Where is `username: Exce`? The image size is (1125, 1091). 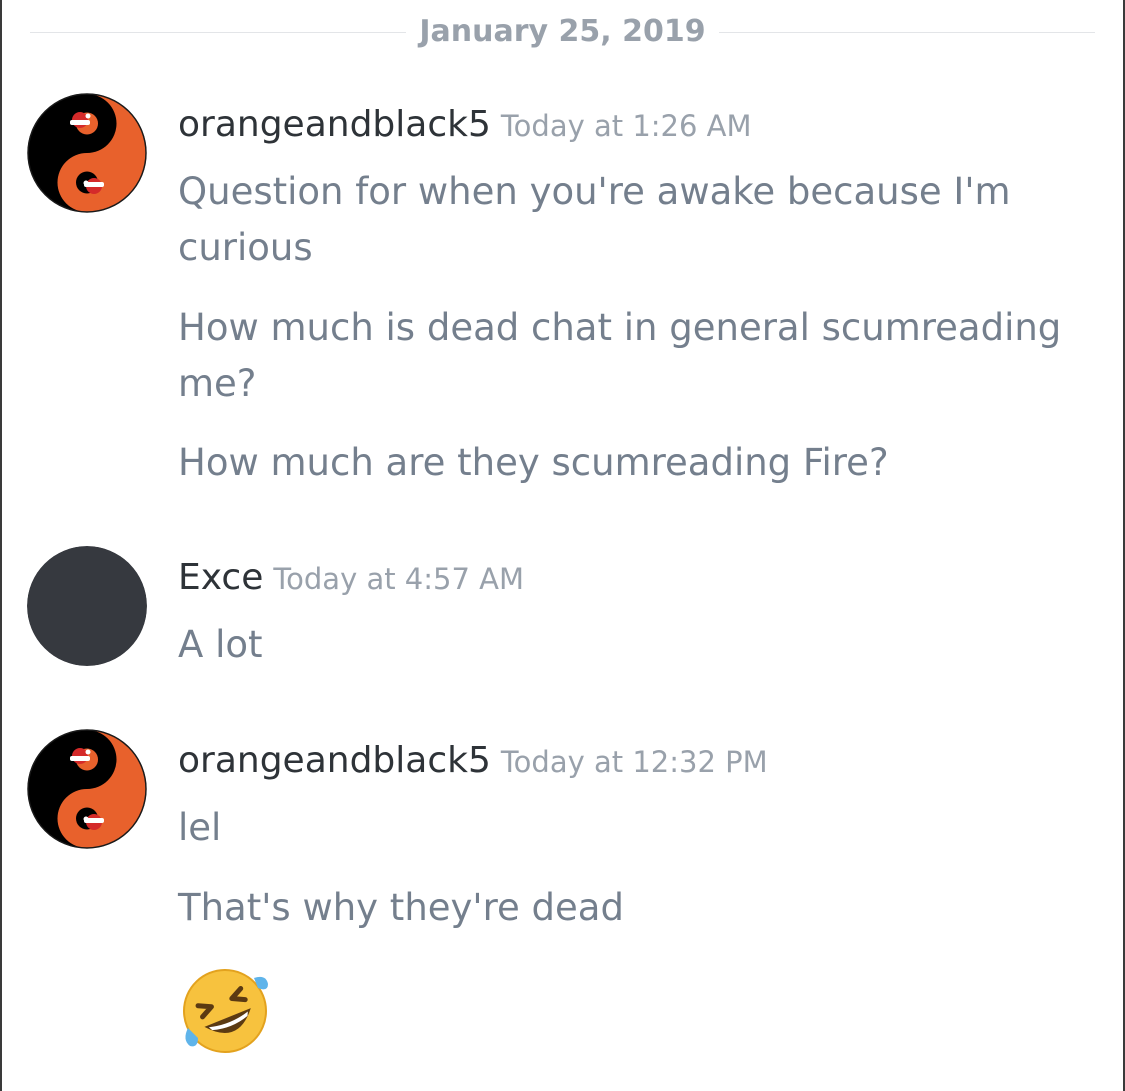
username: Exce is located at coordinates (220, 577).